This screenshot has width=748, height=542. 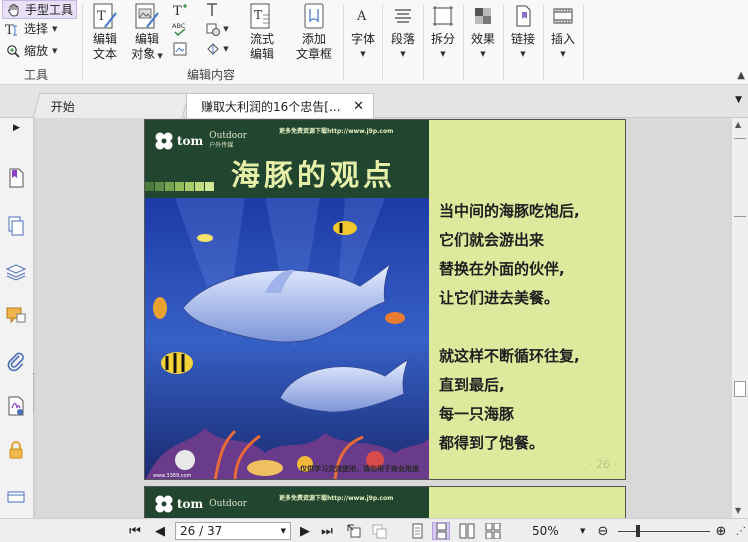 I want to click on page-thumbnails-icon, so click(x=16, y=226).